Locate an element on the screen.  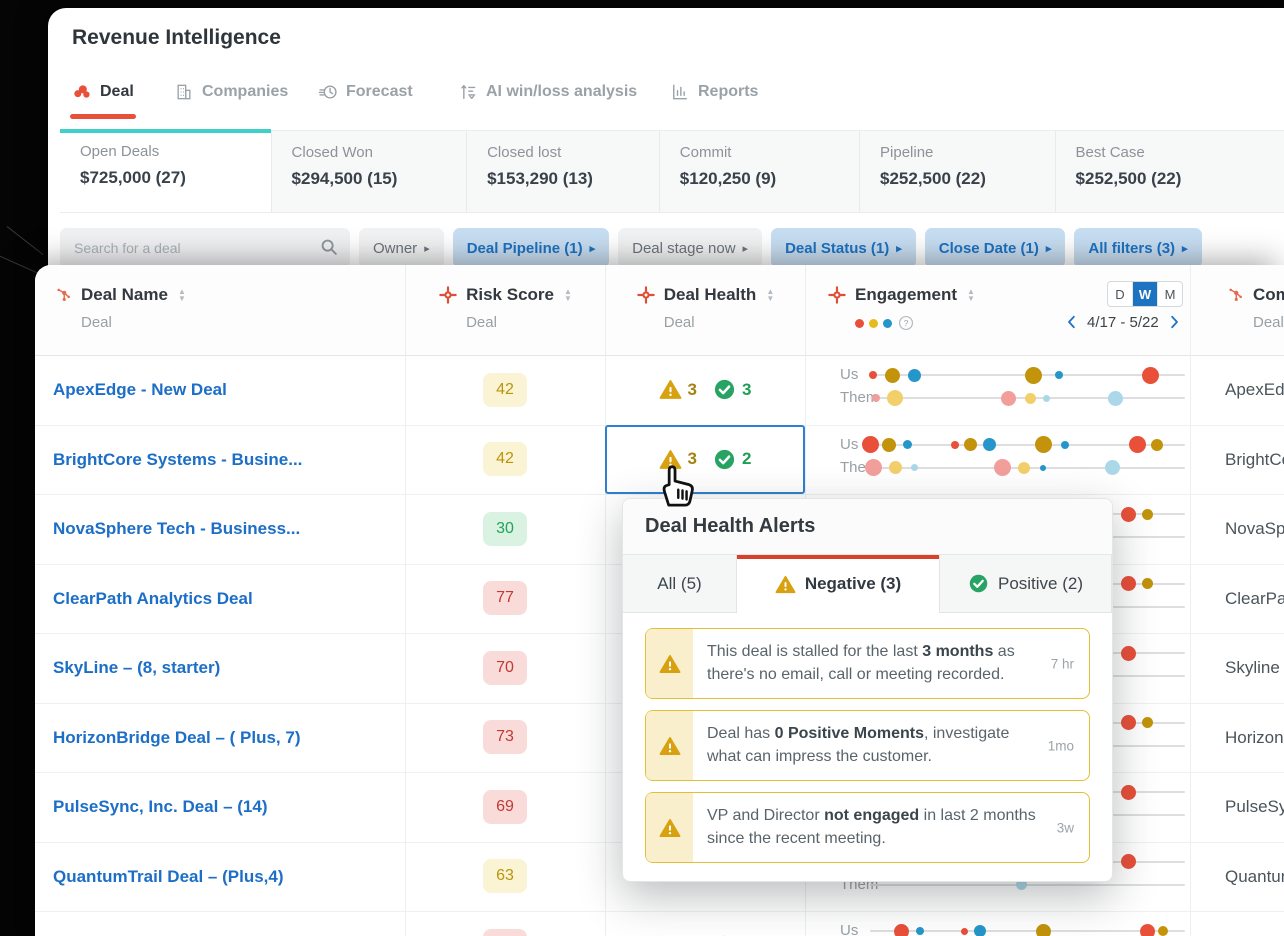
company-cell: NovaSphere is located at coordinates (1254, 528).